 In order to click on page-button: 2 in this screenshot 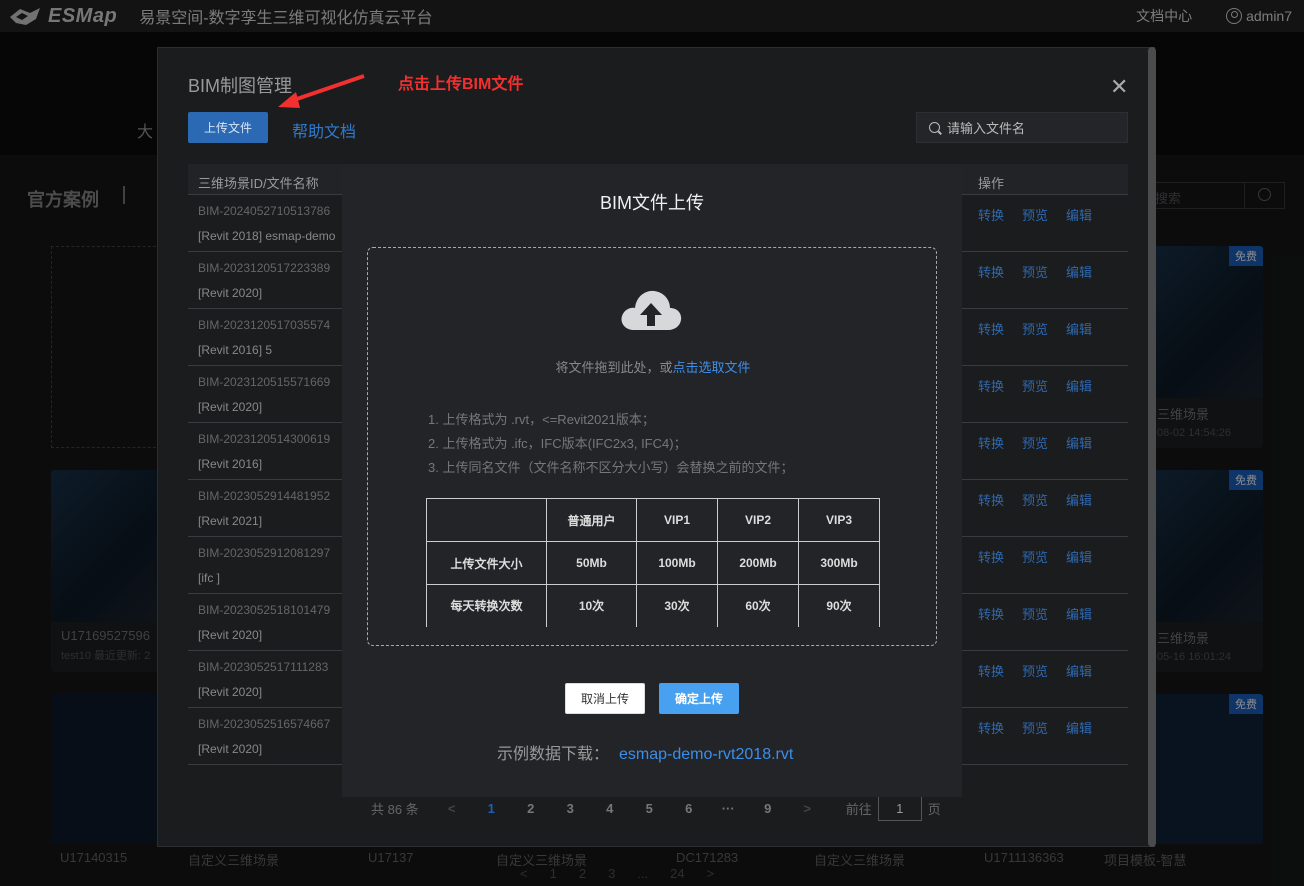, I will do `click(531, 808)`.